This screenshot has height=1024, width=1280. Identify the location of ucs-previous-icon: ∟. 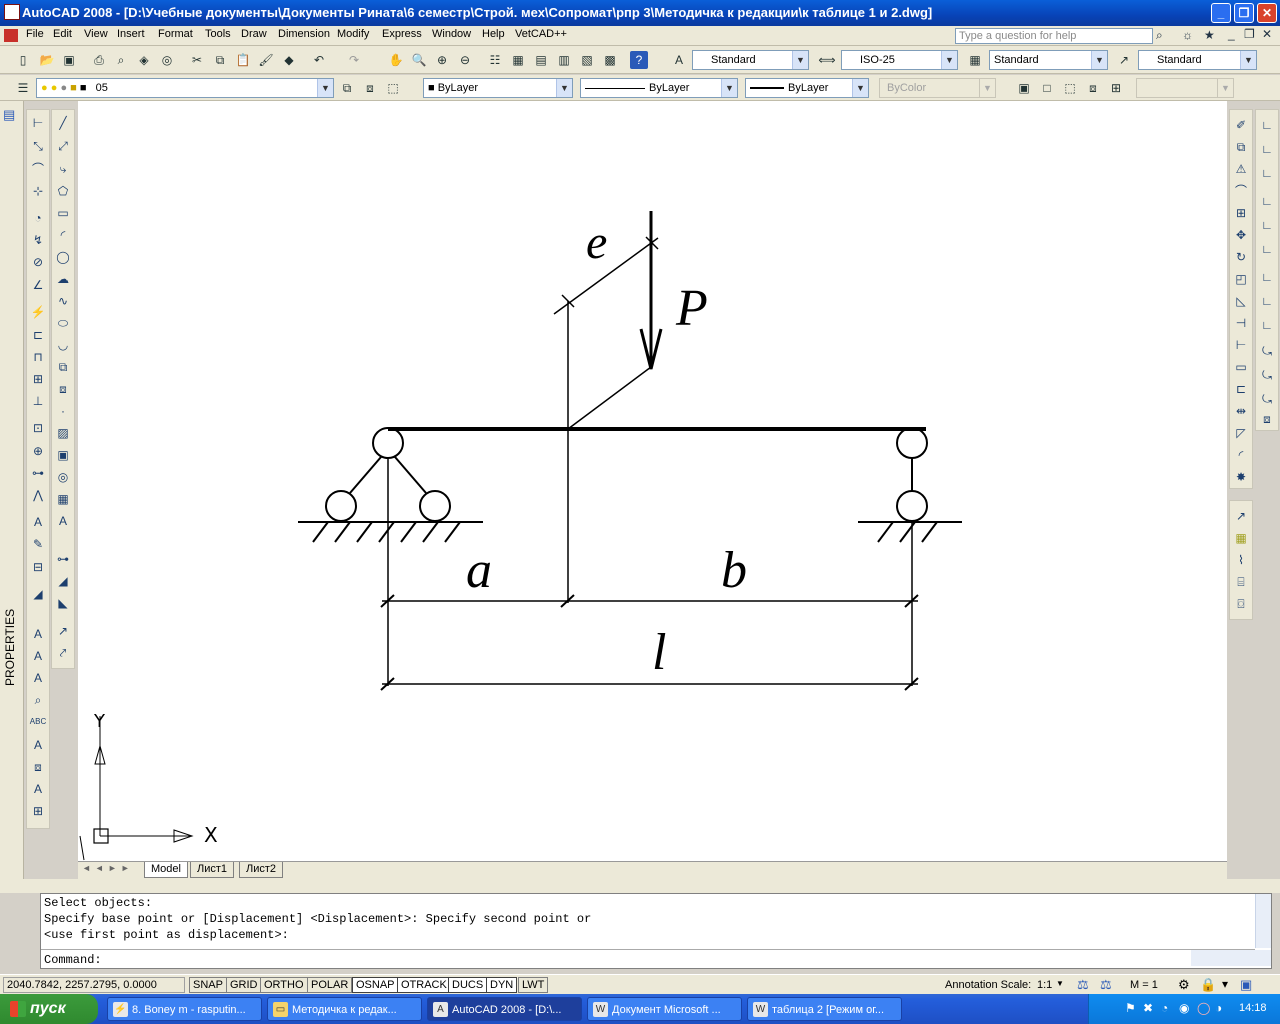
(1267, 173).